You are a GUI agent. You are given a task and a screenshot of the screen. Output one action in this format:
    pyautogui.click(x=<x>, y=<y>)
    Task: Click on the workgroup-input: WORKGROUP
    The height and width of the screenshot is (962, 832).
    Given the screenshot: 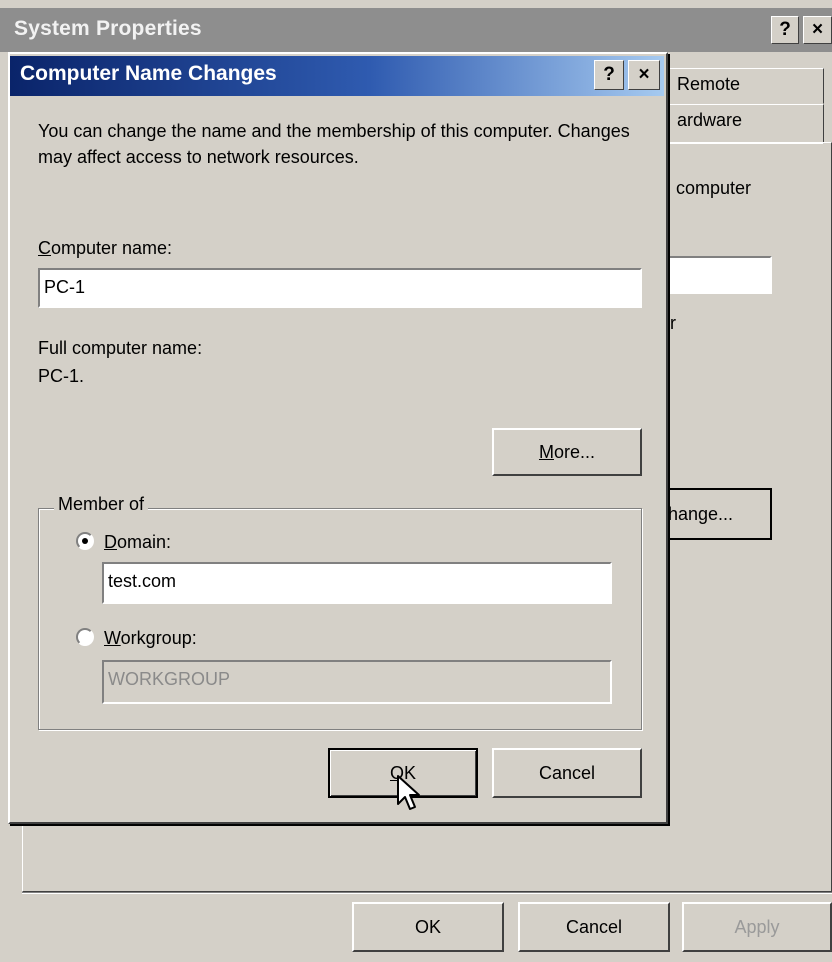 What is the action you would take?
    pyautogui.click(x=357, y=682)
    